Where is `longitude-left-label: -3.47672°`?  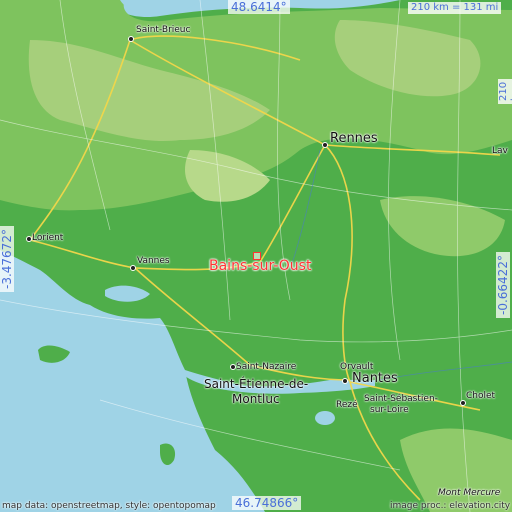
longitude-left-label: -3.47672° is located at coordinates (7, 259).